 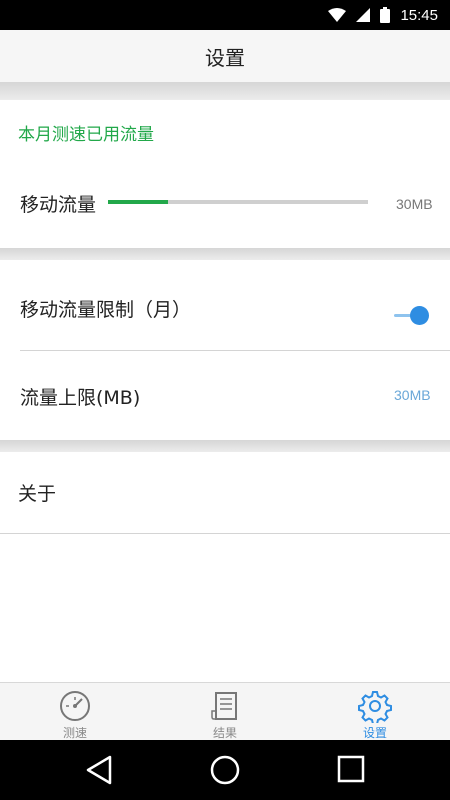 I want to click on system-navigation-bar, so click(x=225, y=770).